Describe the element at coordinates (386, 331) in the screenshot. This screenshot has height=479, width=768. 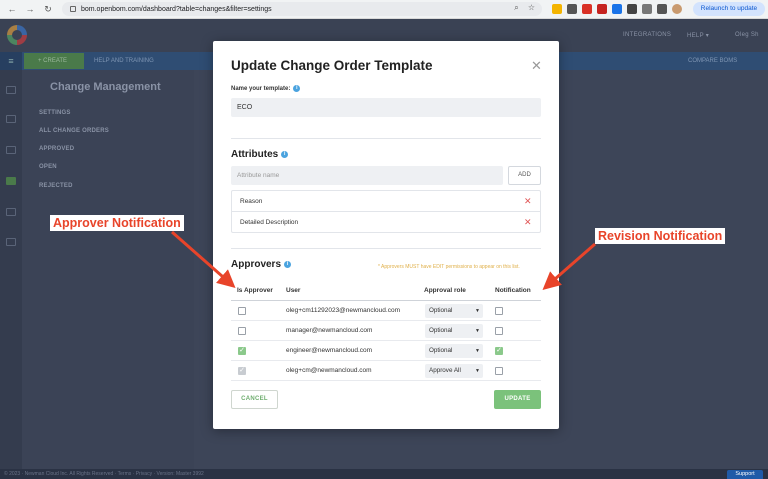
I see `table-row: manager@newmancloud.com Optional ▼` at that location.